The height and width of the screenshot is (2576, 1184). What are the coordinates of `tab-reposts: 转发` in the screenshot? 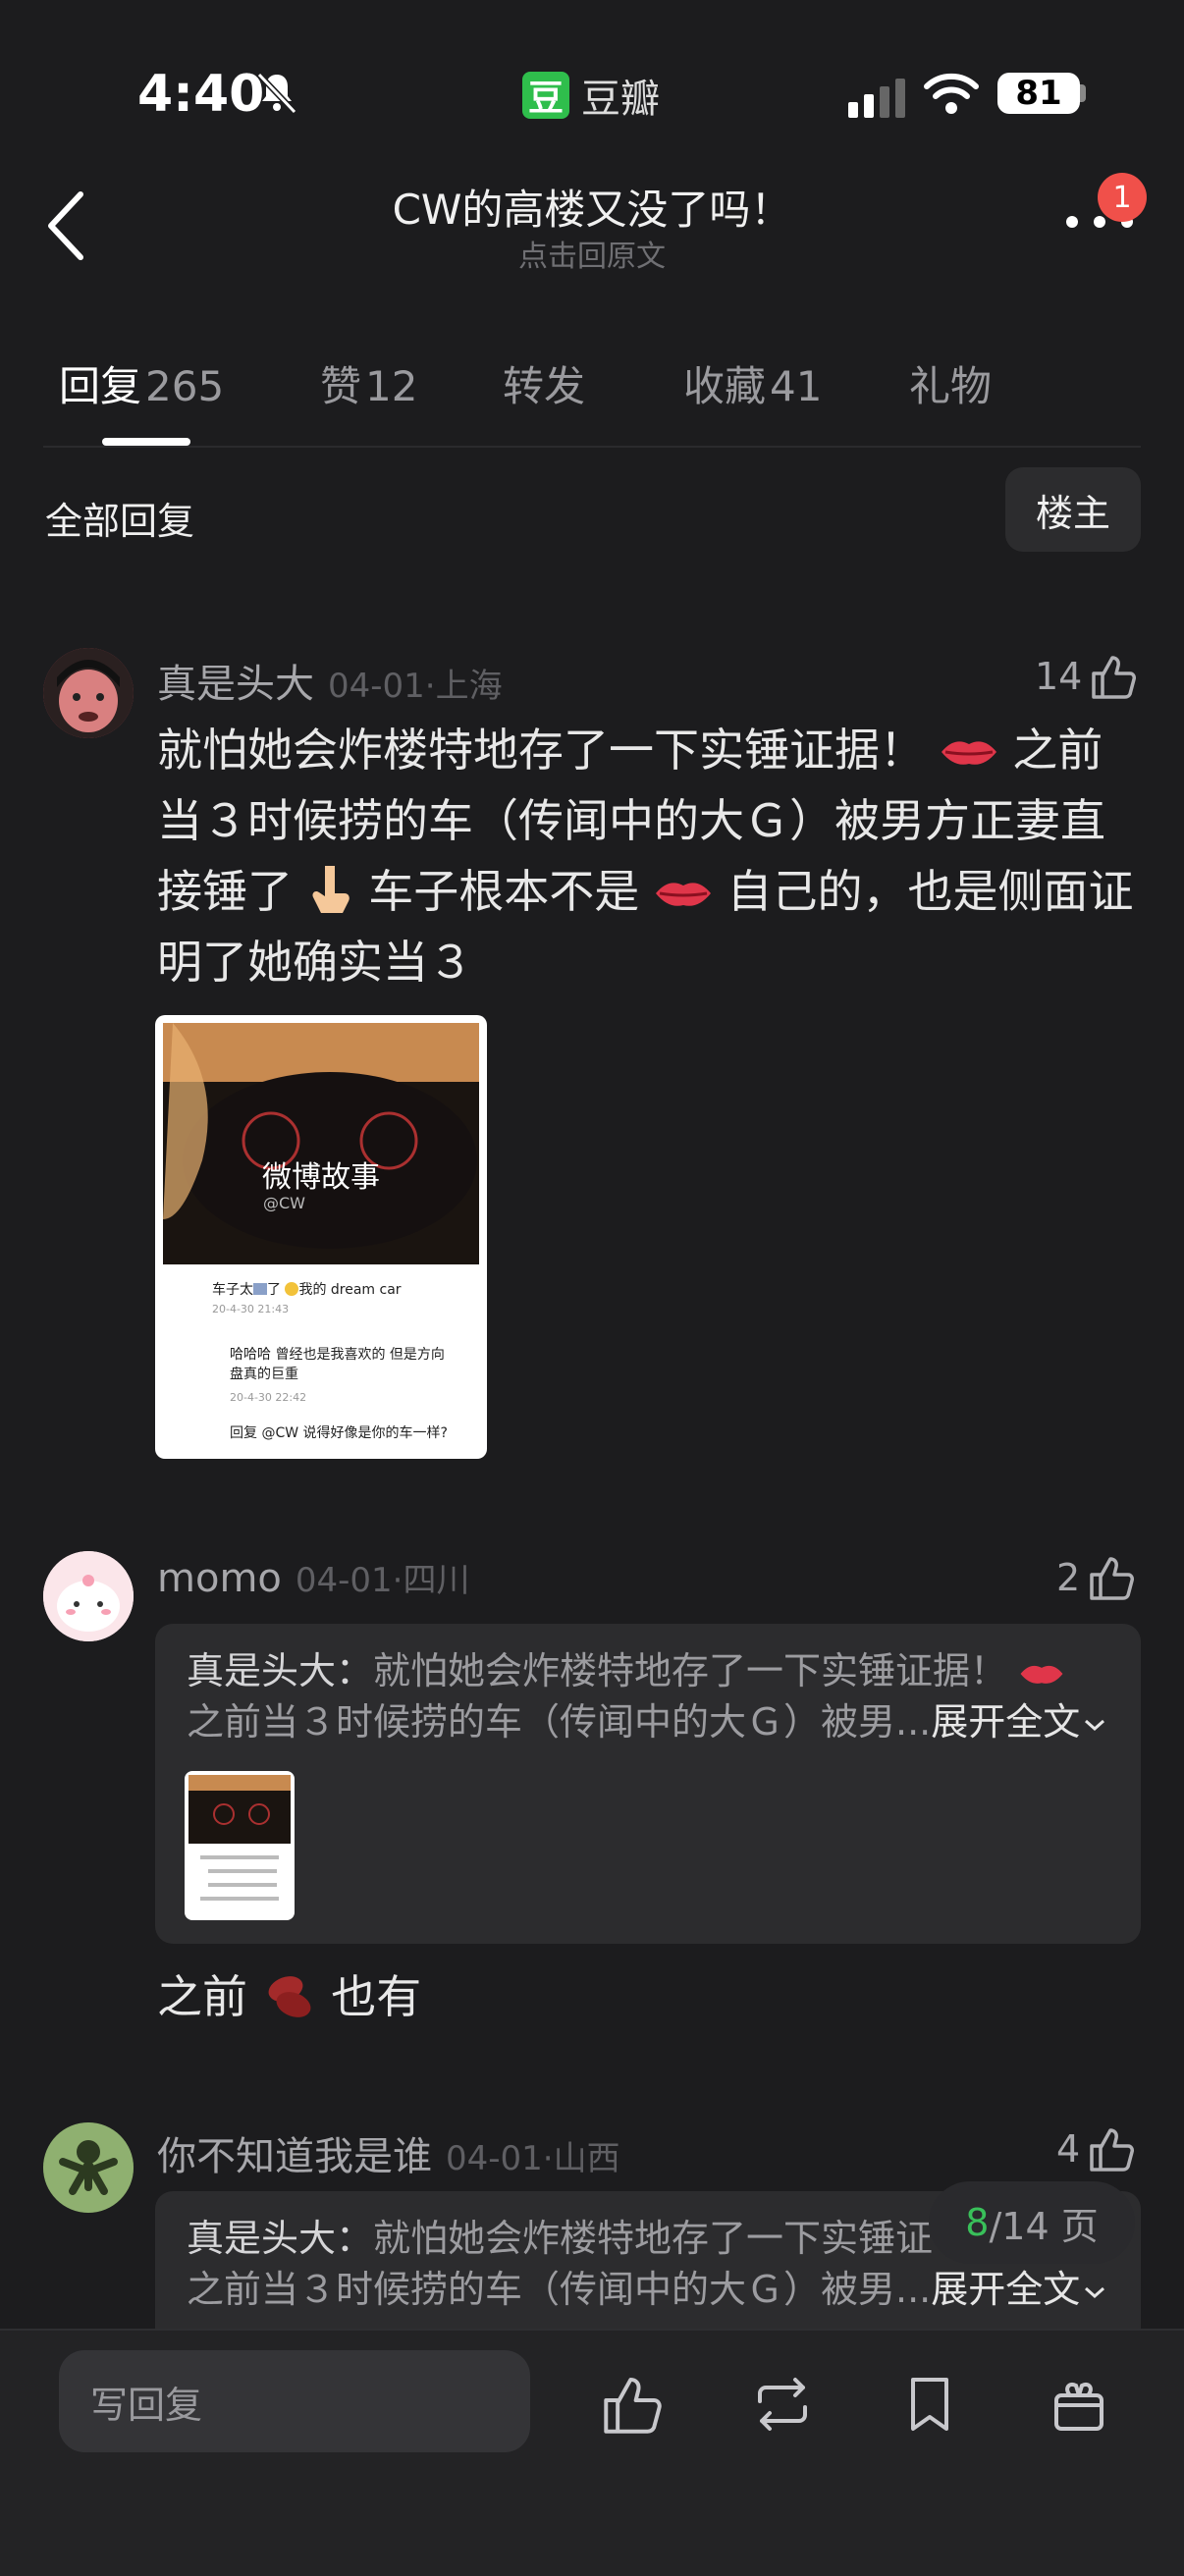 It's located at (544, 383).